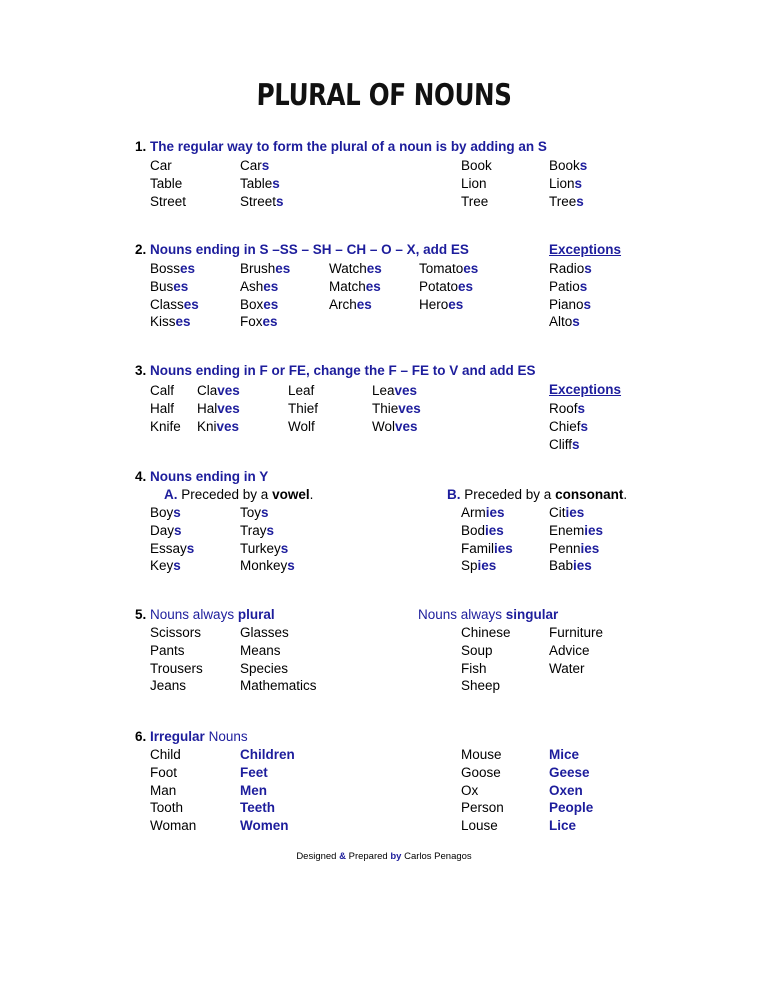 This screenshot has width=768, height=994. I want to click on word: Wolf, so click(301, 426).